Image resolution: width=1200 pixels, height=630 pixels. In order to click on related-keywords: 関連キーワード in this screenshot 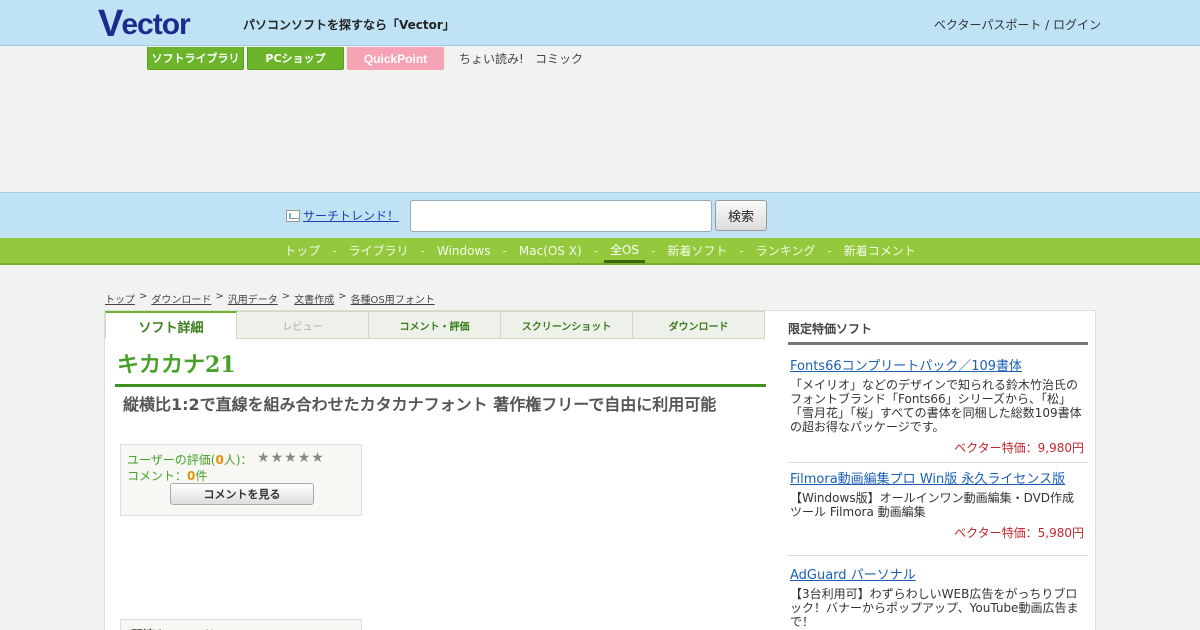, I will do `click(241, 624)`.